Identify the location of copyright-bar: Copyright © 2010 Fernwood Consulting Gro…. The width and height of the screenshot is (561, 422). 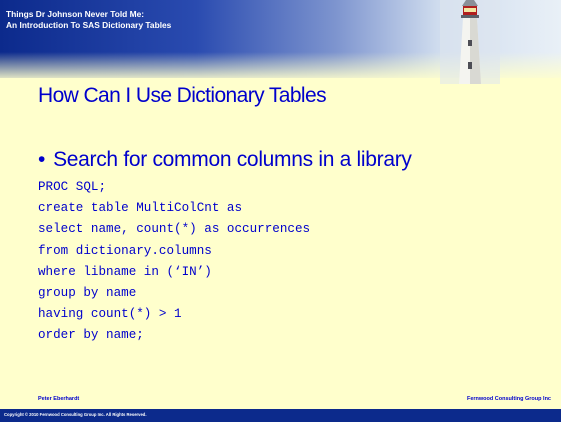
(280, 415).